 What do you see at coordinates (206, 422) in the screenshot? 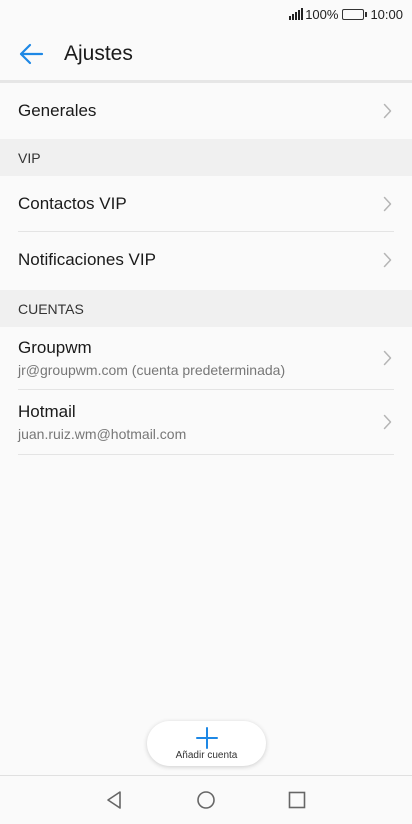
I see `account-item-hotmail: Hotmail juan.ruiz.wm@hotmail.com` at bounding box center [206, 422].